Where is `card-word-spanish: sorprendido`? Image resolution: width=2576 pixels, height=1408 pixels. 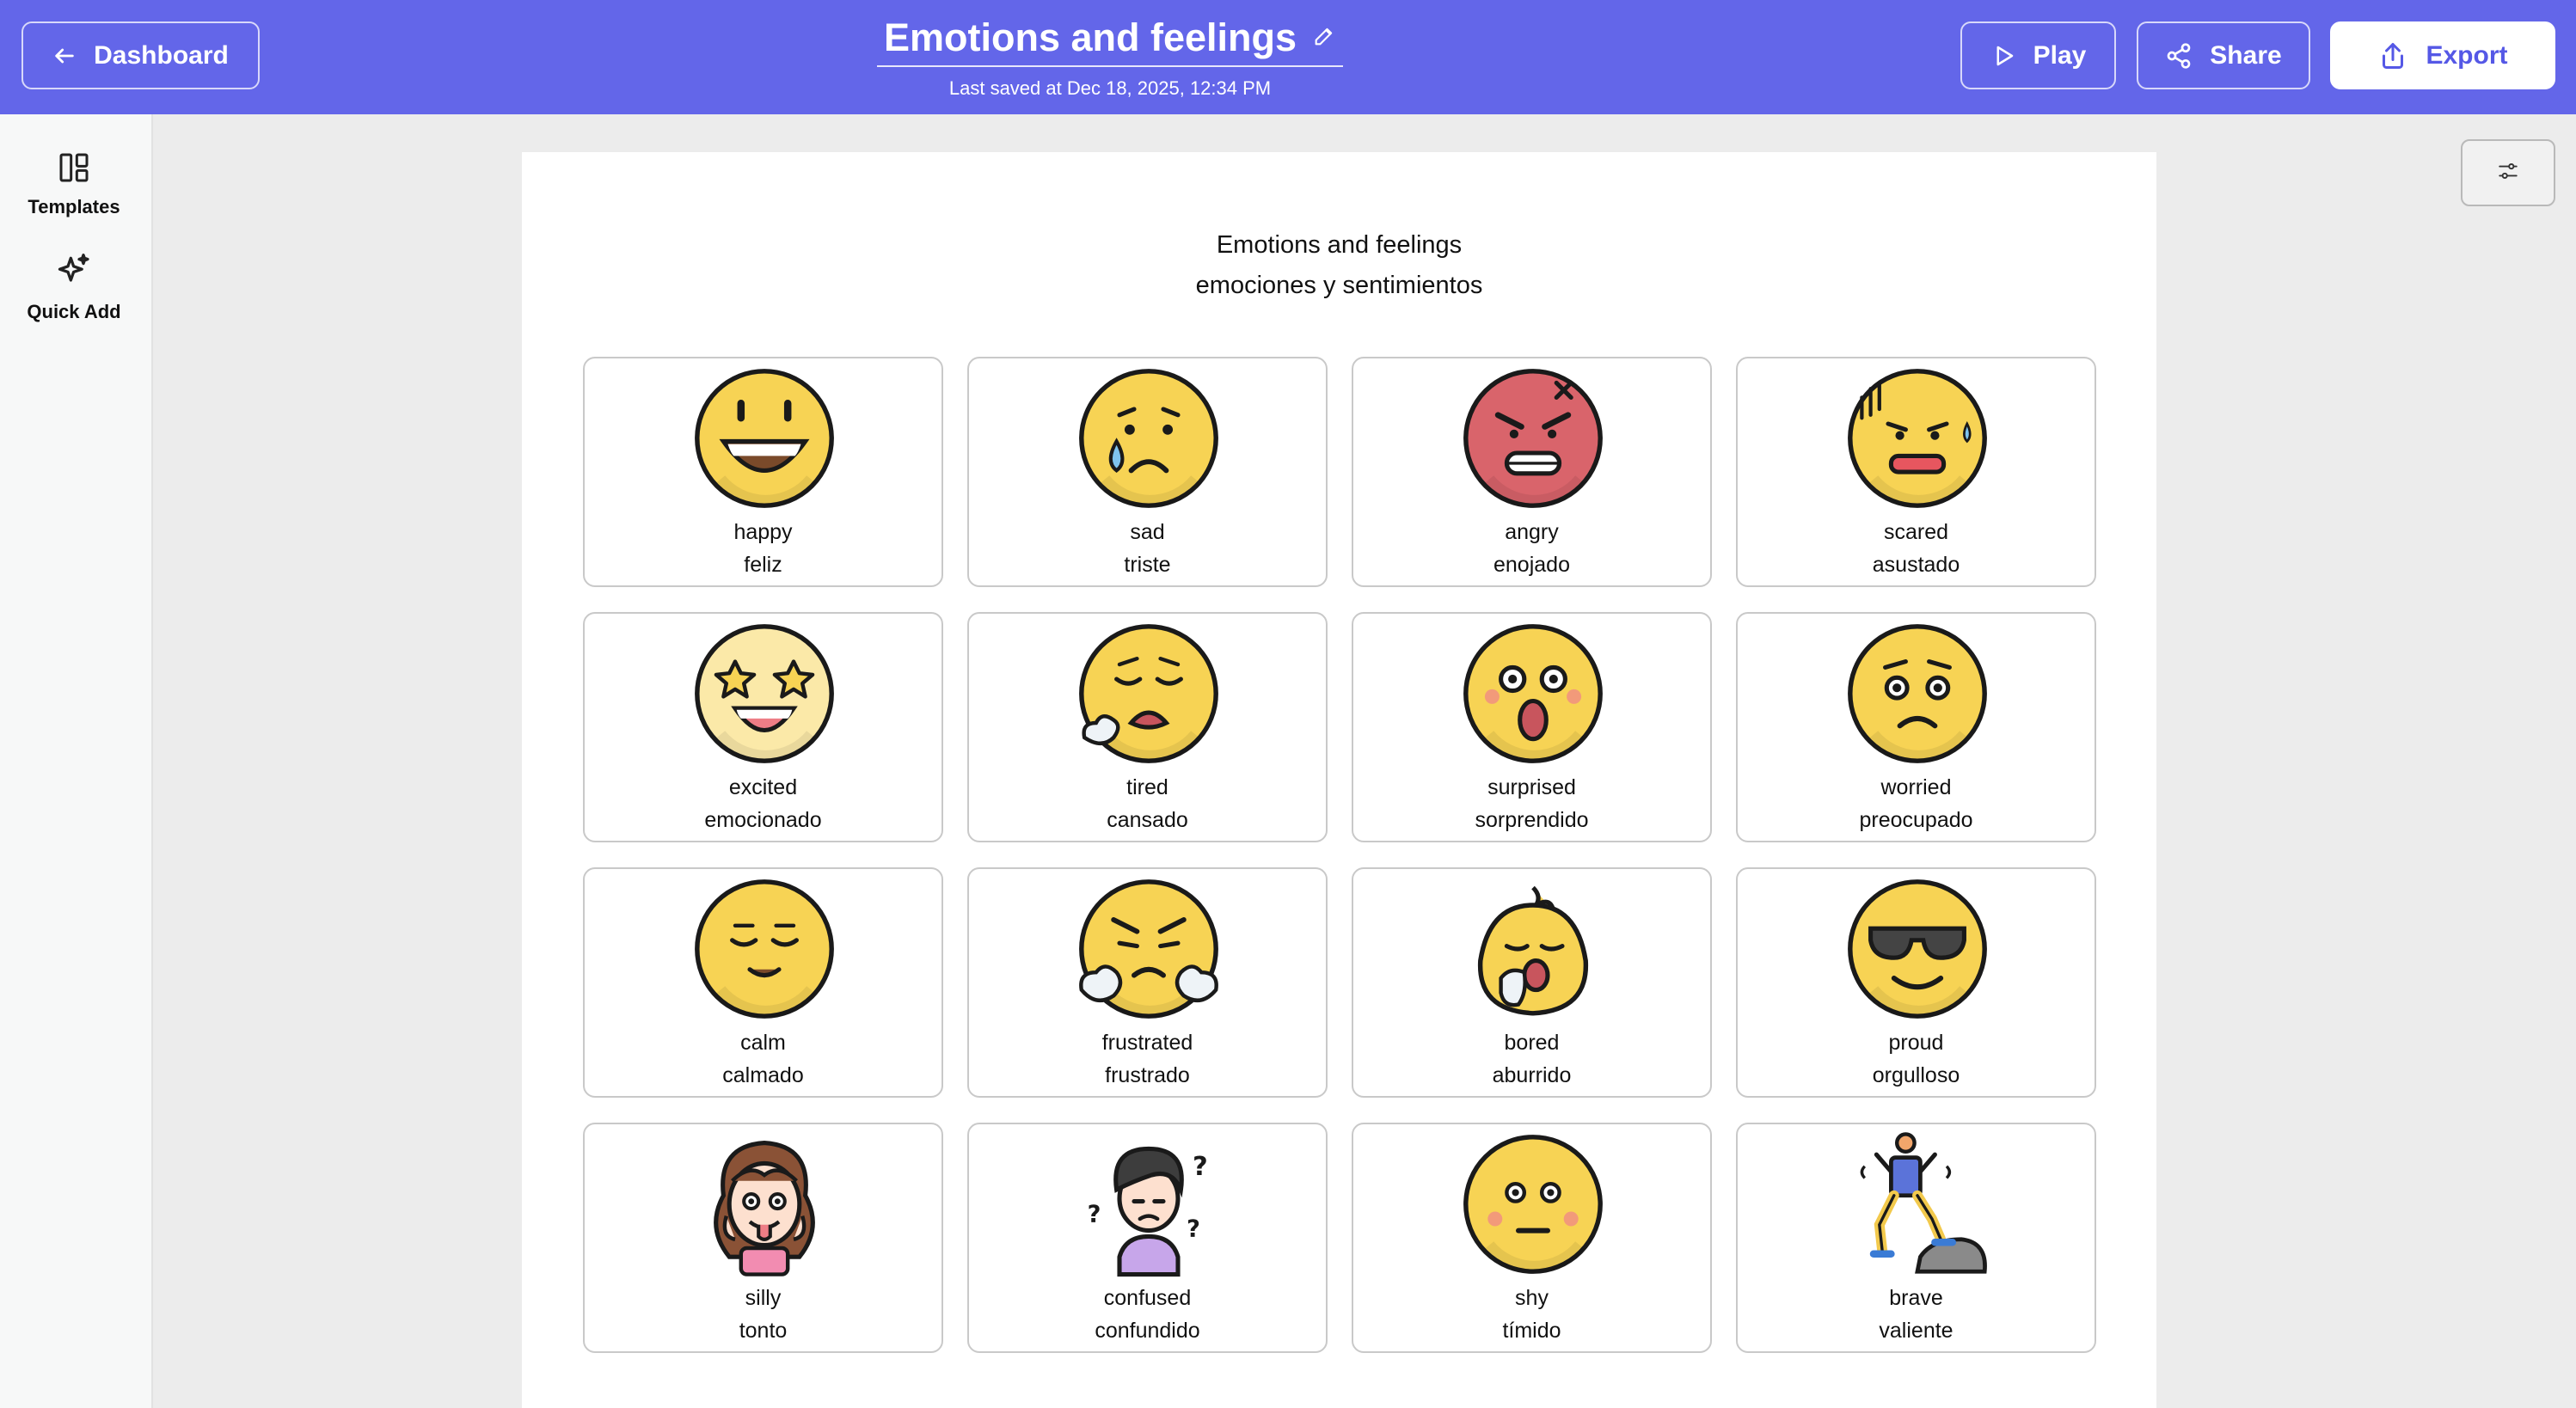 card-word-spanish: sorprendido is located at coordinates (1532, 820).